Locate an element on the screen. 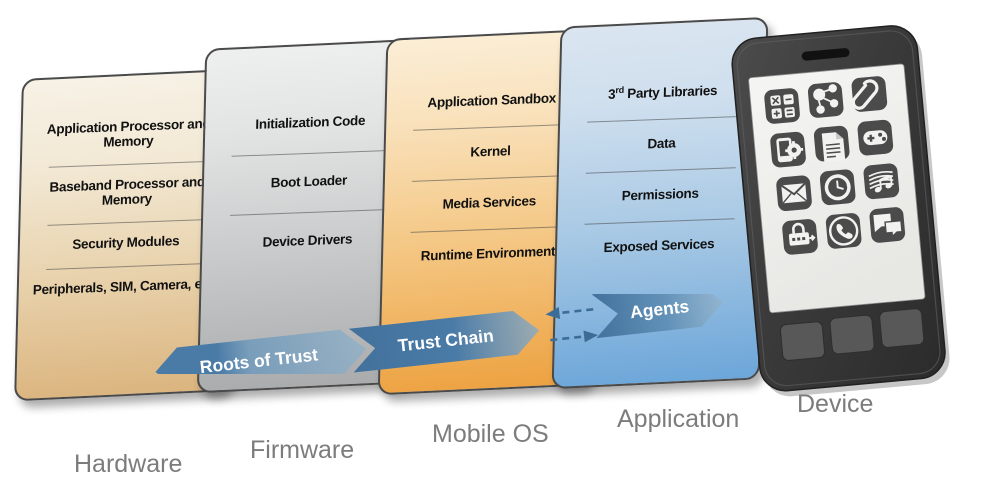 The width and height of the screenshot is (984, 500). phone-icon is located at coordinates (843, 230).